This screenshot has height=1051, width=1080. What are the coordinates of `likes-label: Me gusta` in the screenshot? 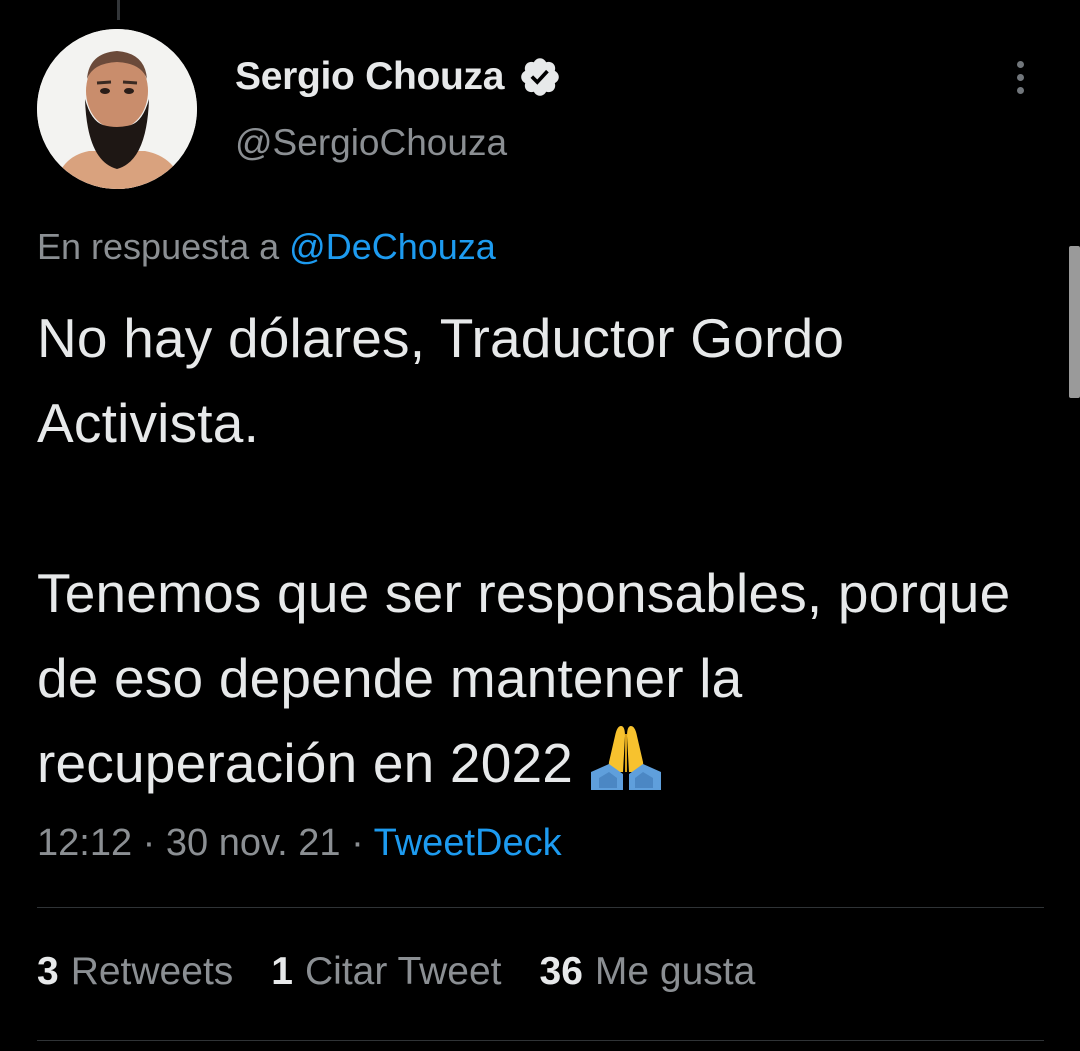 It's located at (675, 971).